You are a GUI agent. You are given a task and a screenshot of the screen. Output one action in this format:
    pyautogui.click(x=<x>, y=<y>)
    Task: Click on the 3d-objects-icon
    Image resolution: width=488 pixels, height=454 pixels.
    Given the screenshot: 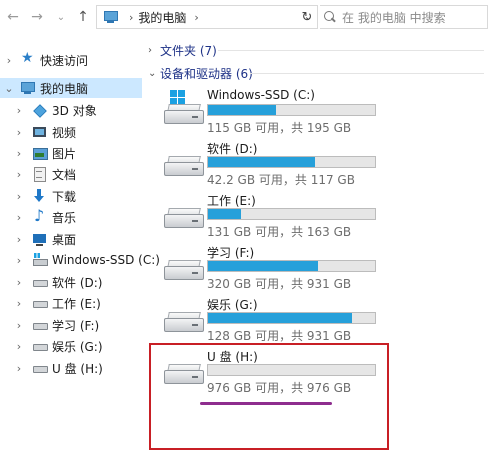 What is the action you would take?
    pyautogui.click(x=40, y=110)
    